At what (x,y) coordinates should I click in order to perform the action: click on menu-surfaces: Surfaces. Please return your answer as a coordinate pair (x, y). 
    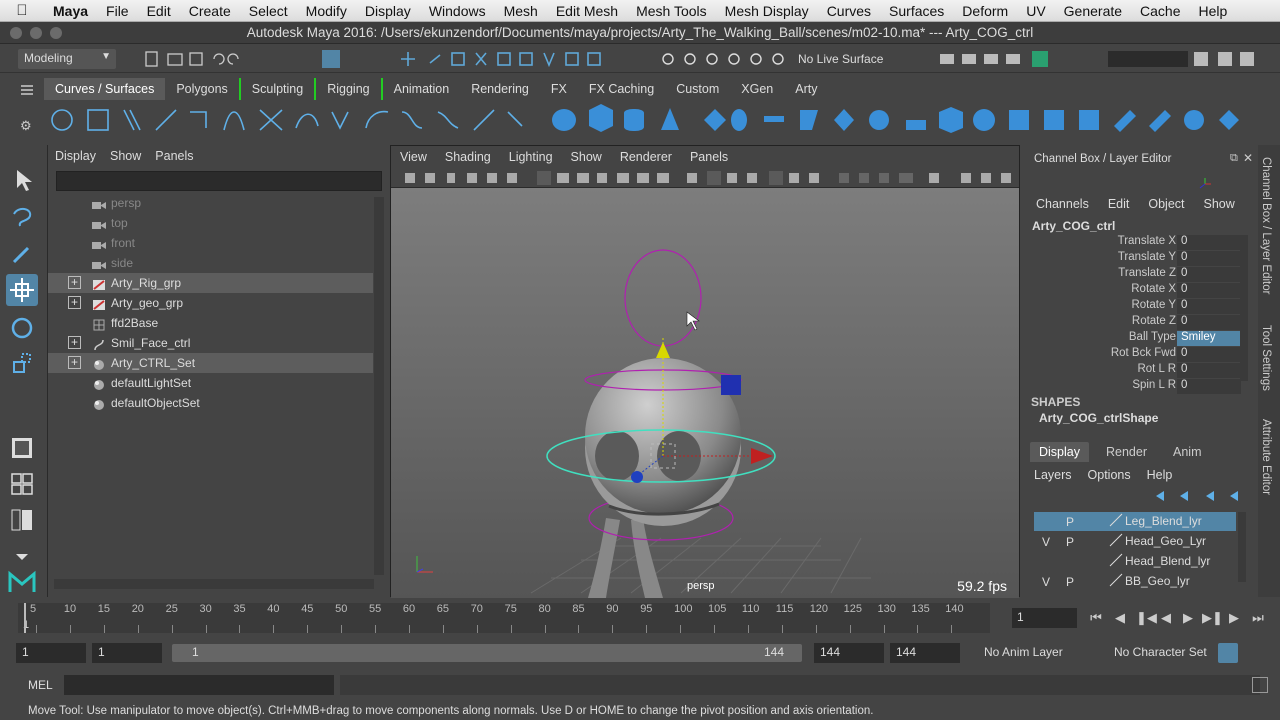
    Looking at the image, I should click on (916, 11).